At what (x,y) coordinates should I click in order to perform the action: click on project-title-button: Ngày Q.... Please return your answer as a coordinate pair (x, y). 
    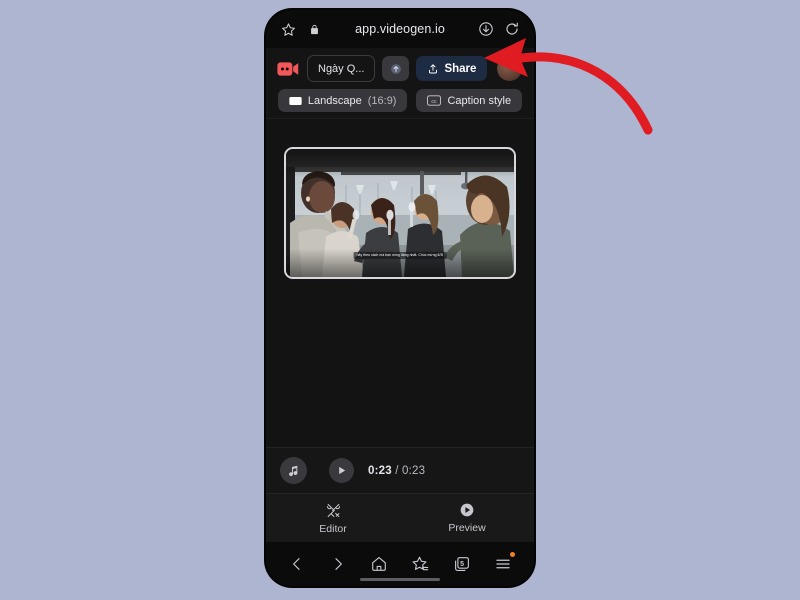
    Looking at the image, I should click on (341, 68).